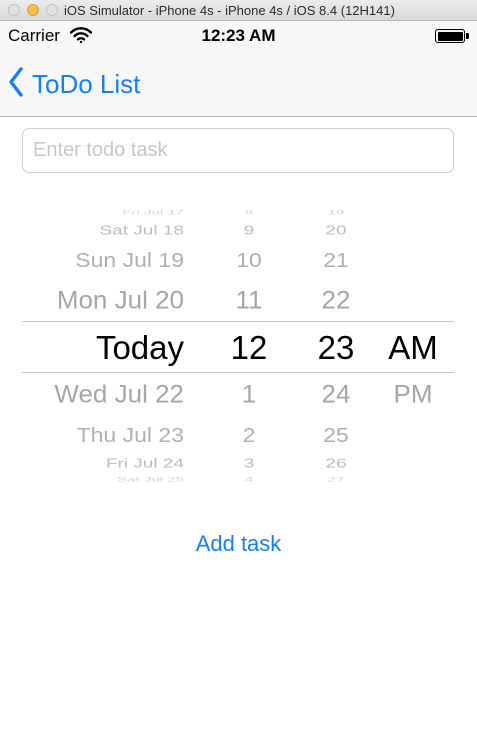 This screenshot has width=477, height=732. What do you see at coordinates (16, 84) in the screenshot?
I see `chevron-left-icon` at bounding box center [16, 84].